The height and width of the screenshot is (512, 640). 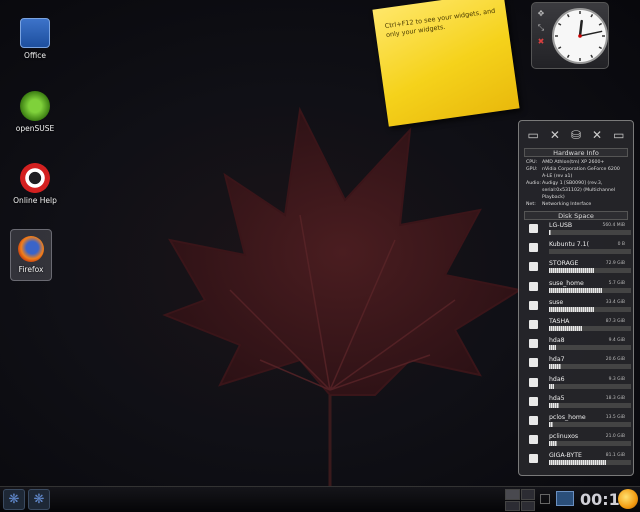 I want to click on disk-name: suse, so click(x=556, y=302).